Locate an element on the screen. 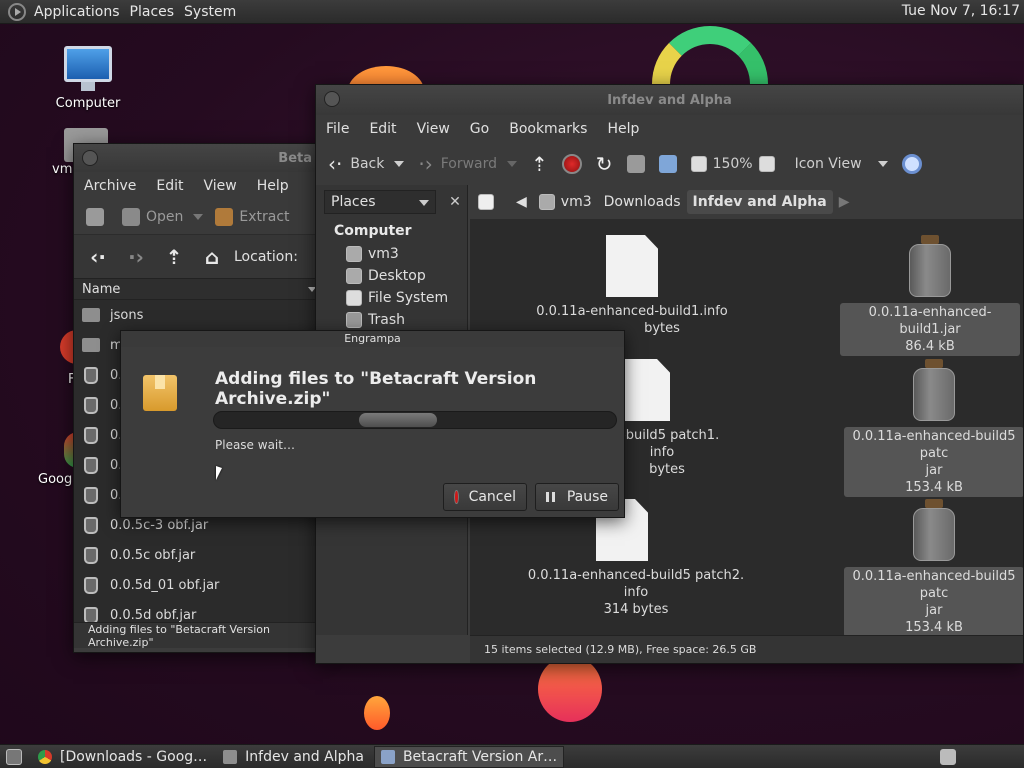 The image size is (1024, 768). trash-icon is located at coordinates (354, 320).